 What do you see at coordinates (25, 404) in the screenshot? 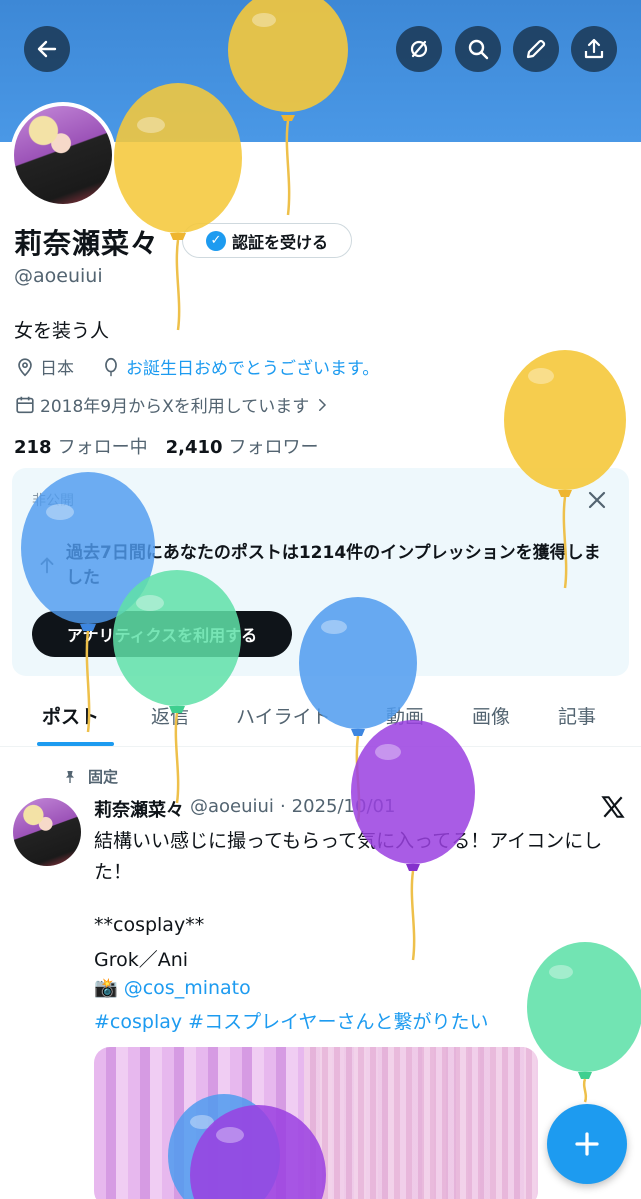
I see `calendar-icon` at bounding box center [25, 404].